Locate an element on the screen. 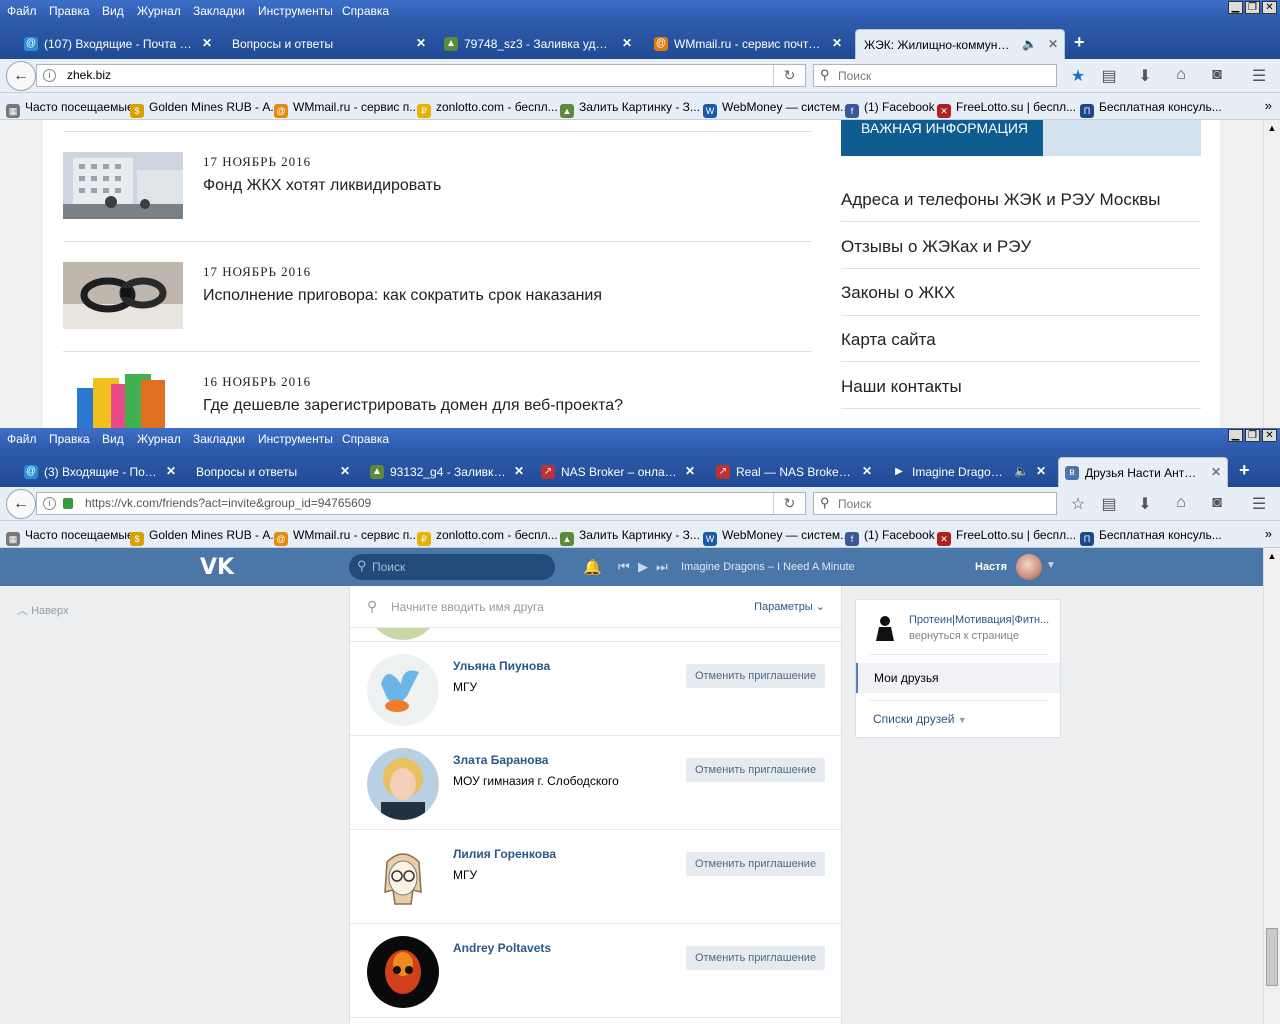 This screenshot has height=1024, width=1280. group-avatar is located at coordinates (885, 628).